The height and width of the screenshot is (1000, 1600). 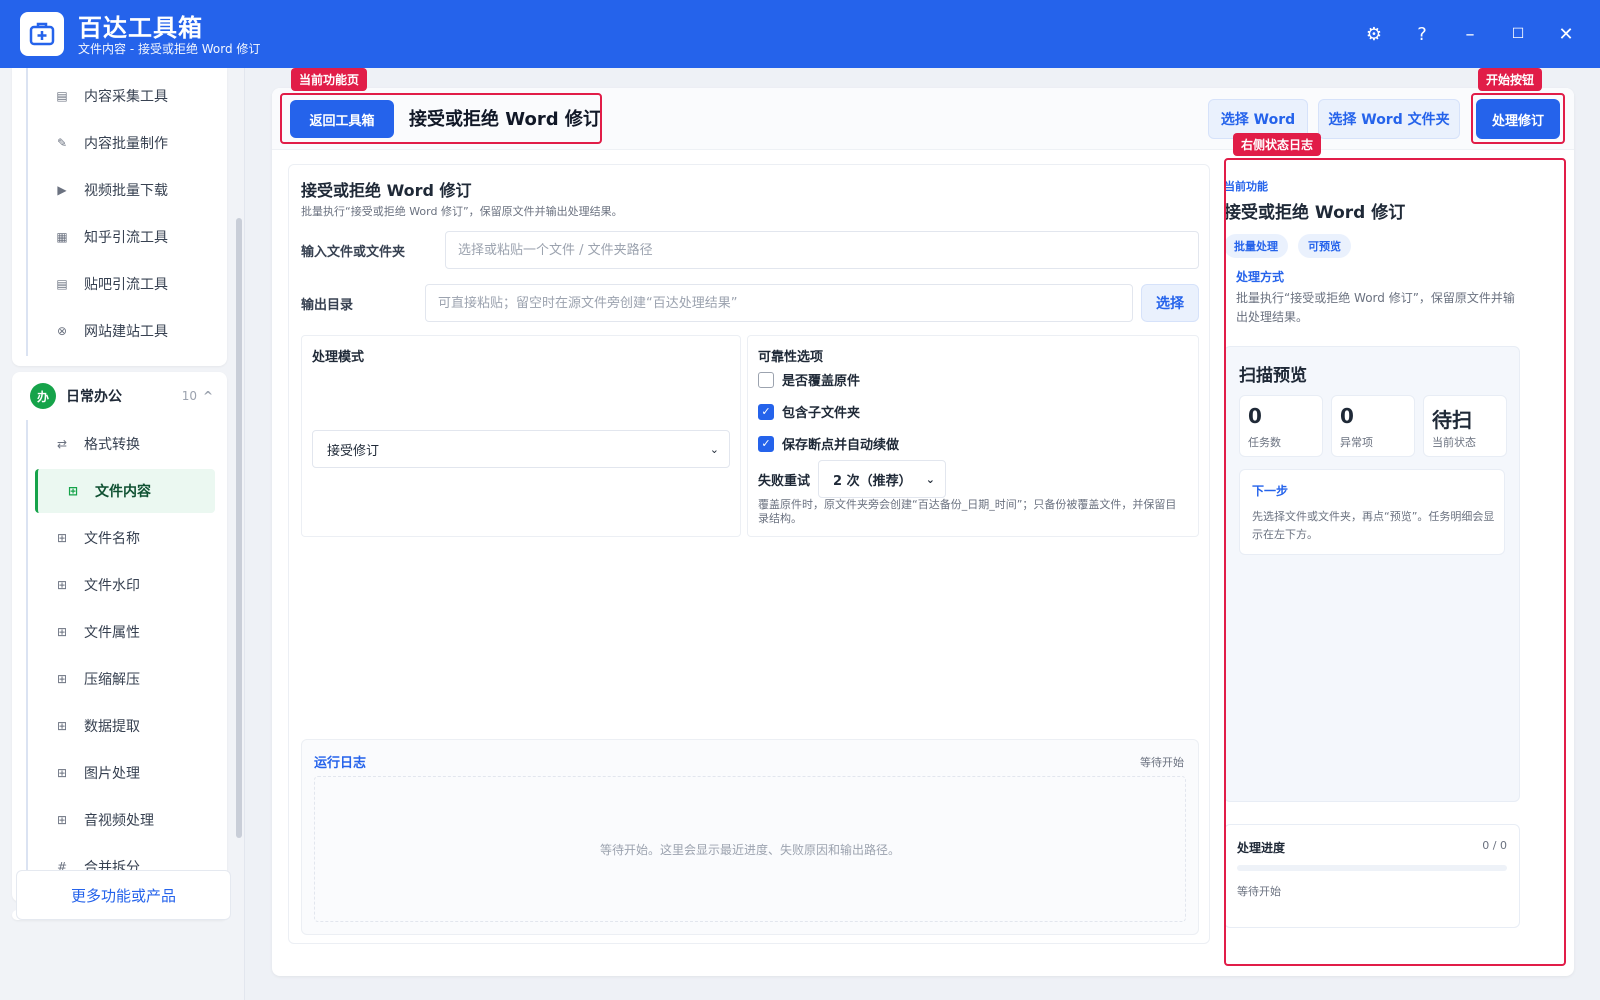 I want to click on sidebar-item-zhihu: ▦ 知乎引流工具, so click(x=121, y=237).